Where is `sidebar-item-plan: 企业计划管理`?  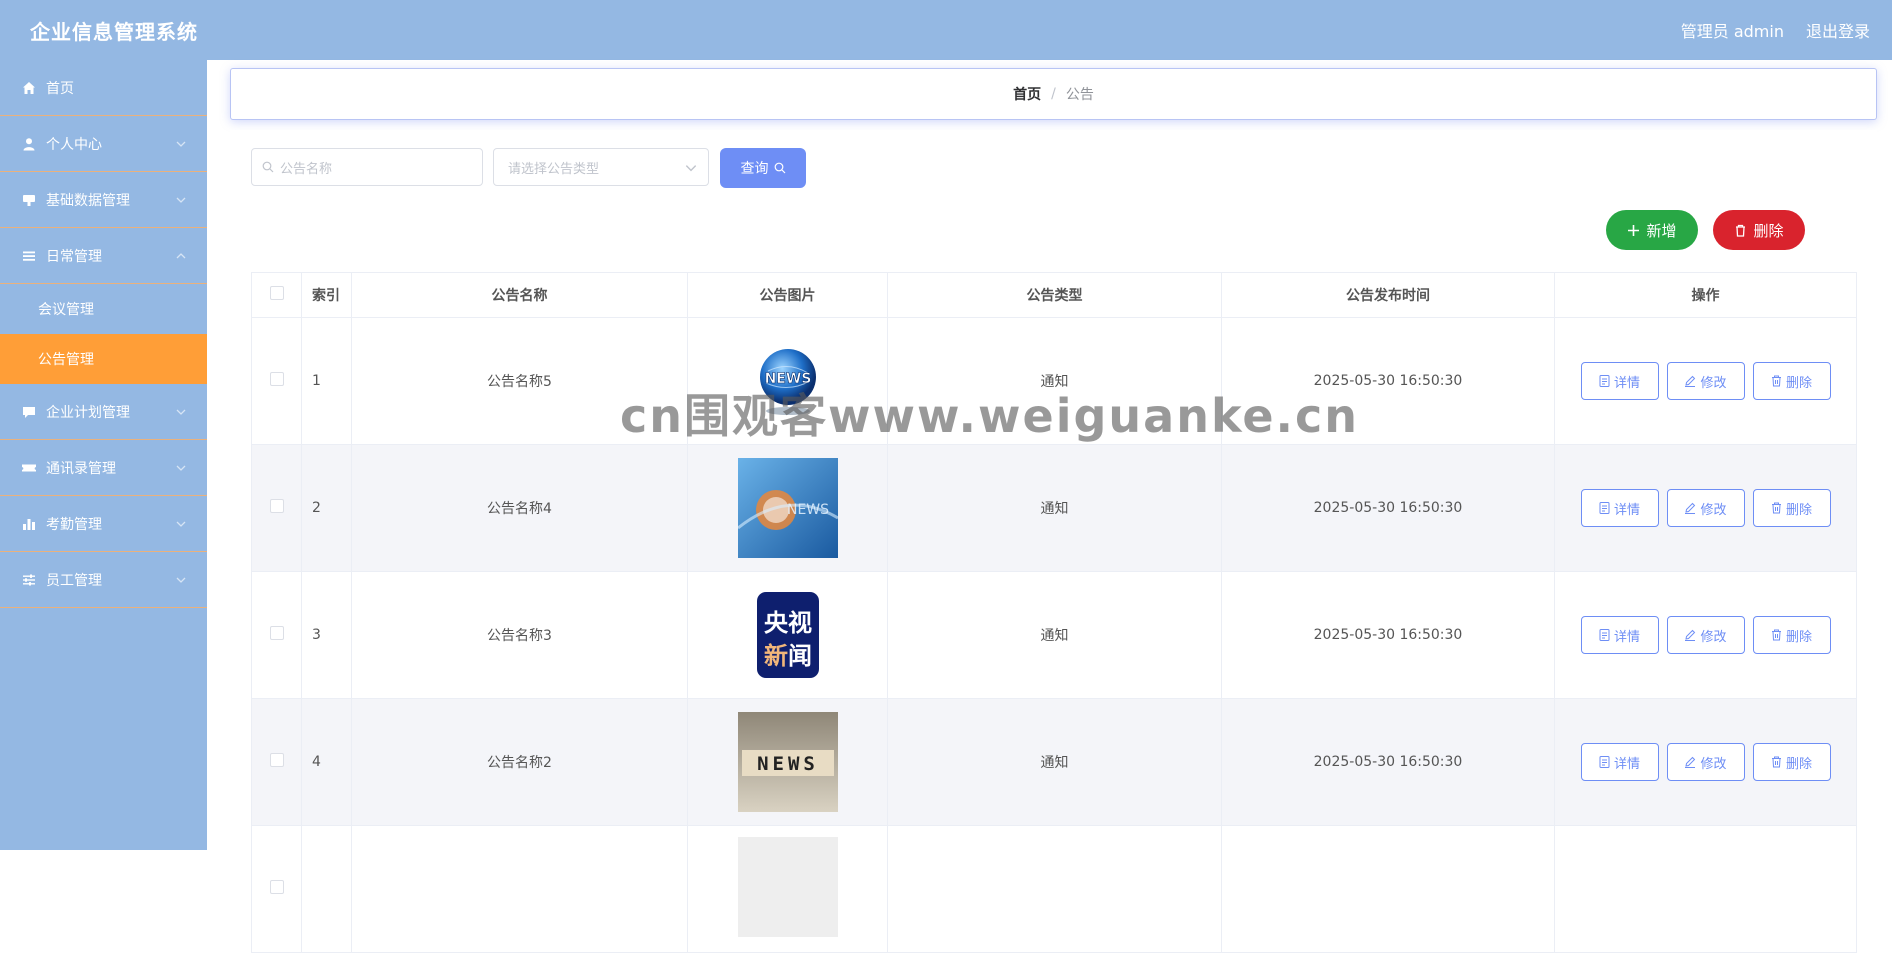 sidebar-item-plan: 企业计划管理 is located at coordinates (103, 412).